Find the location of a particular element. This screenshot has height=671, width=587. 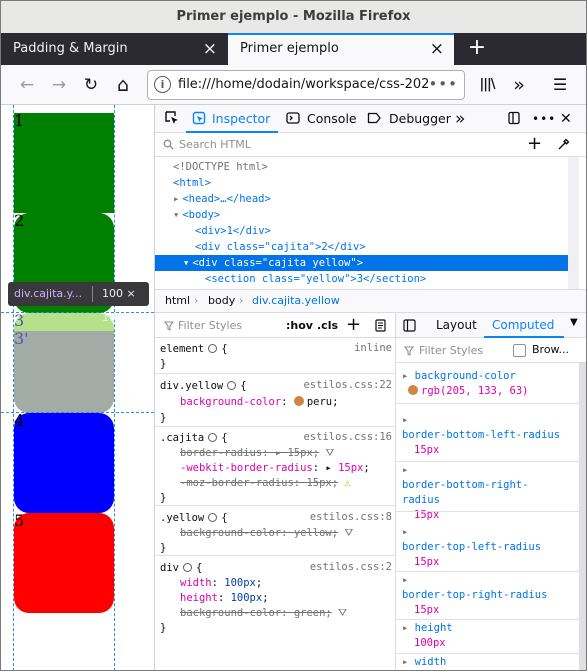

tab-layout: Layout is located at coordinates (456, 325).